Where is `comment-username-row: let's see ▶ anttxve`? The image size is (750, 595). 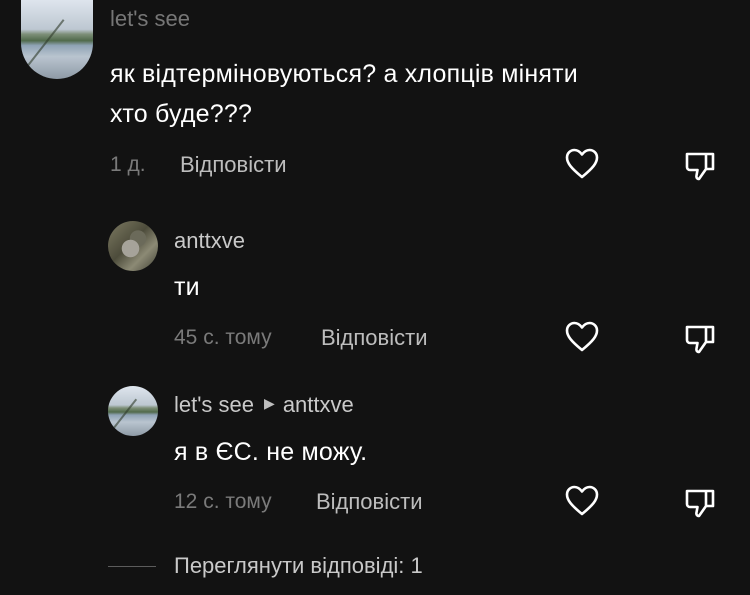
comment-username-row: let's see ▶ anttxve is located at coordinates (264, 405).